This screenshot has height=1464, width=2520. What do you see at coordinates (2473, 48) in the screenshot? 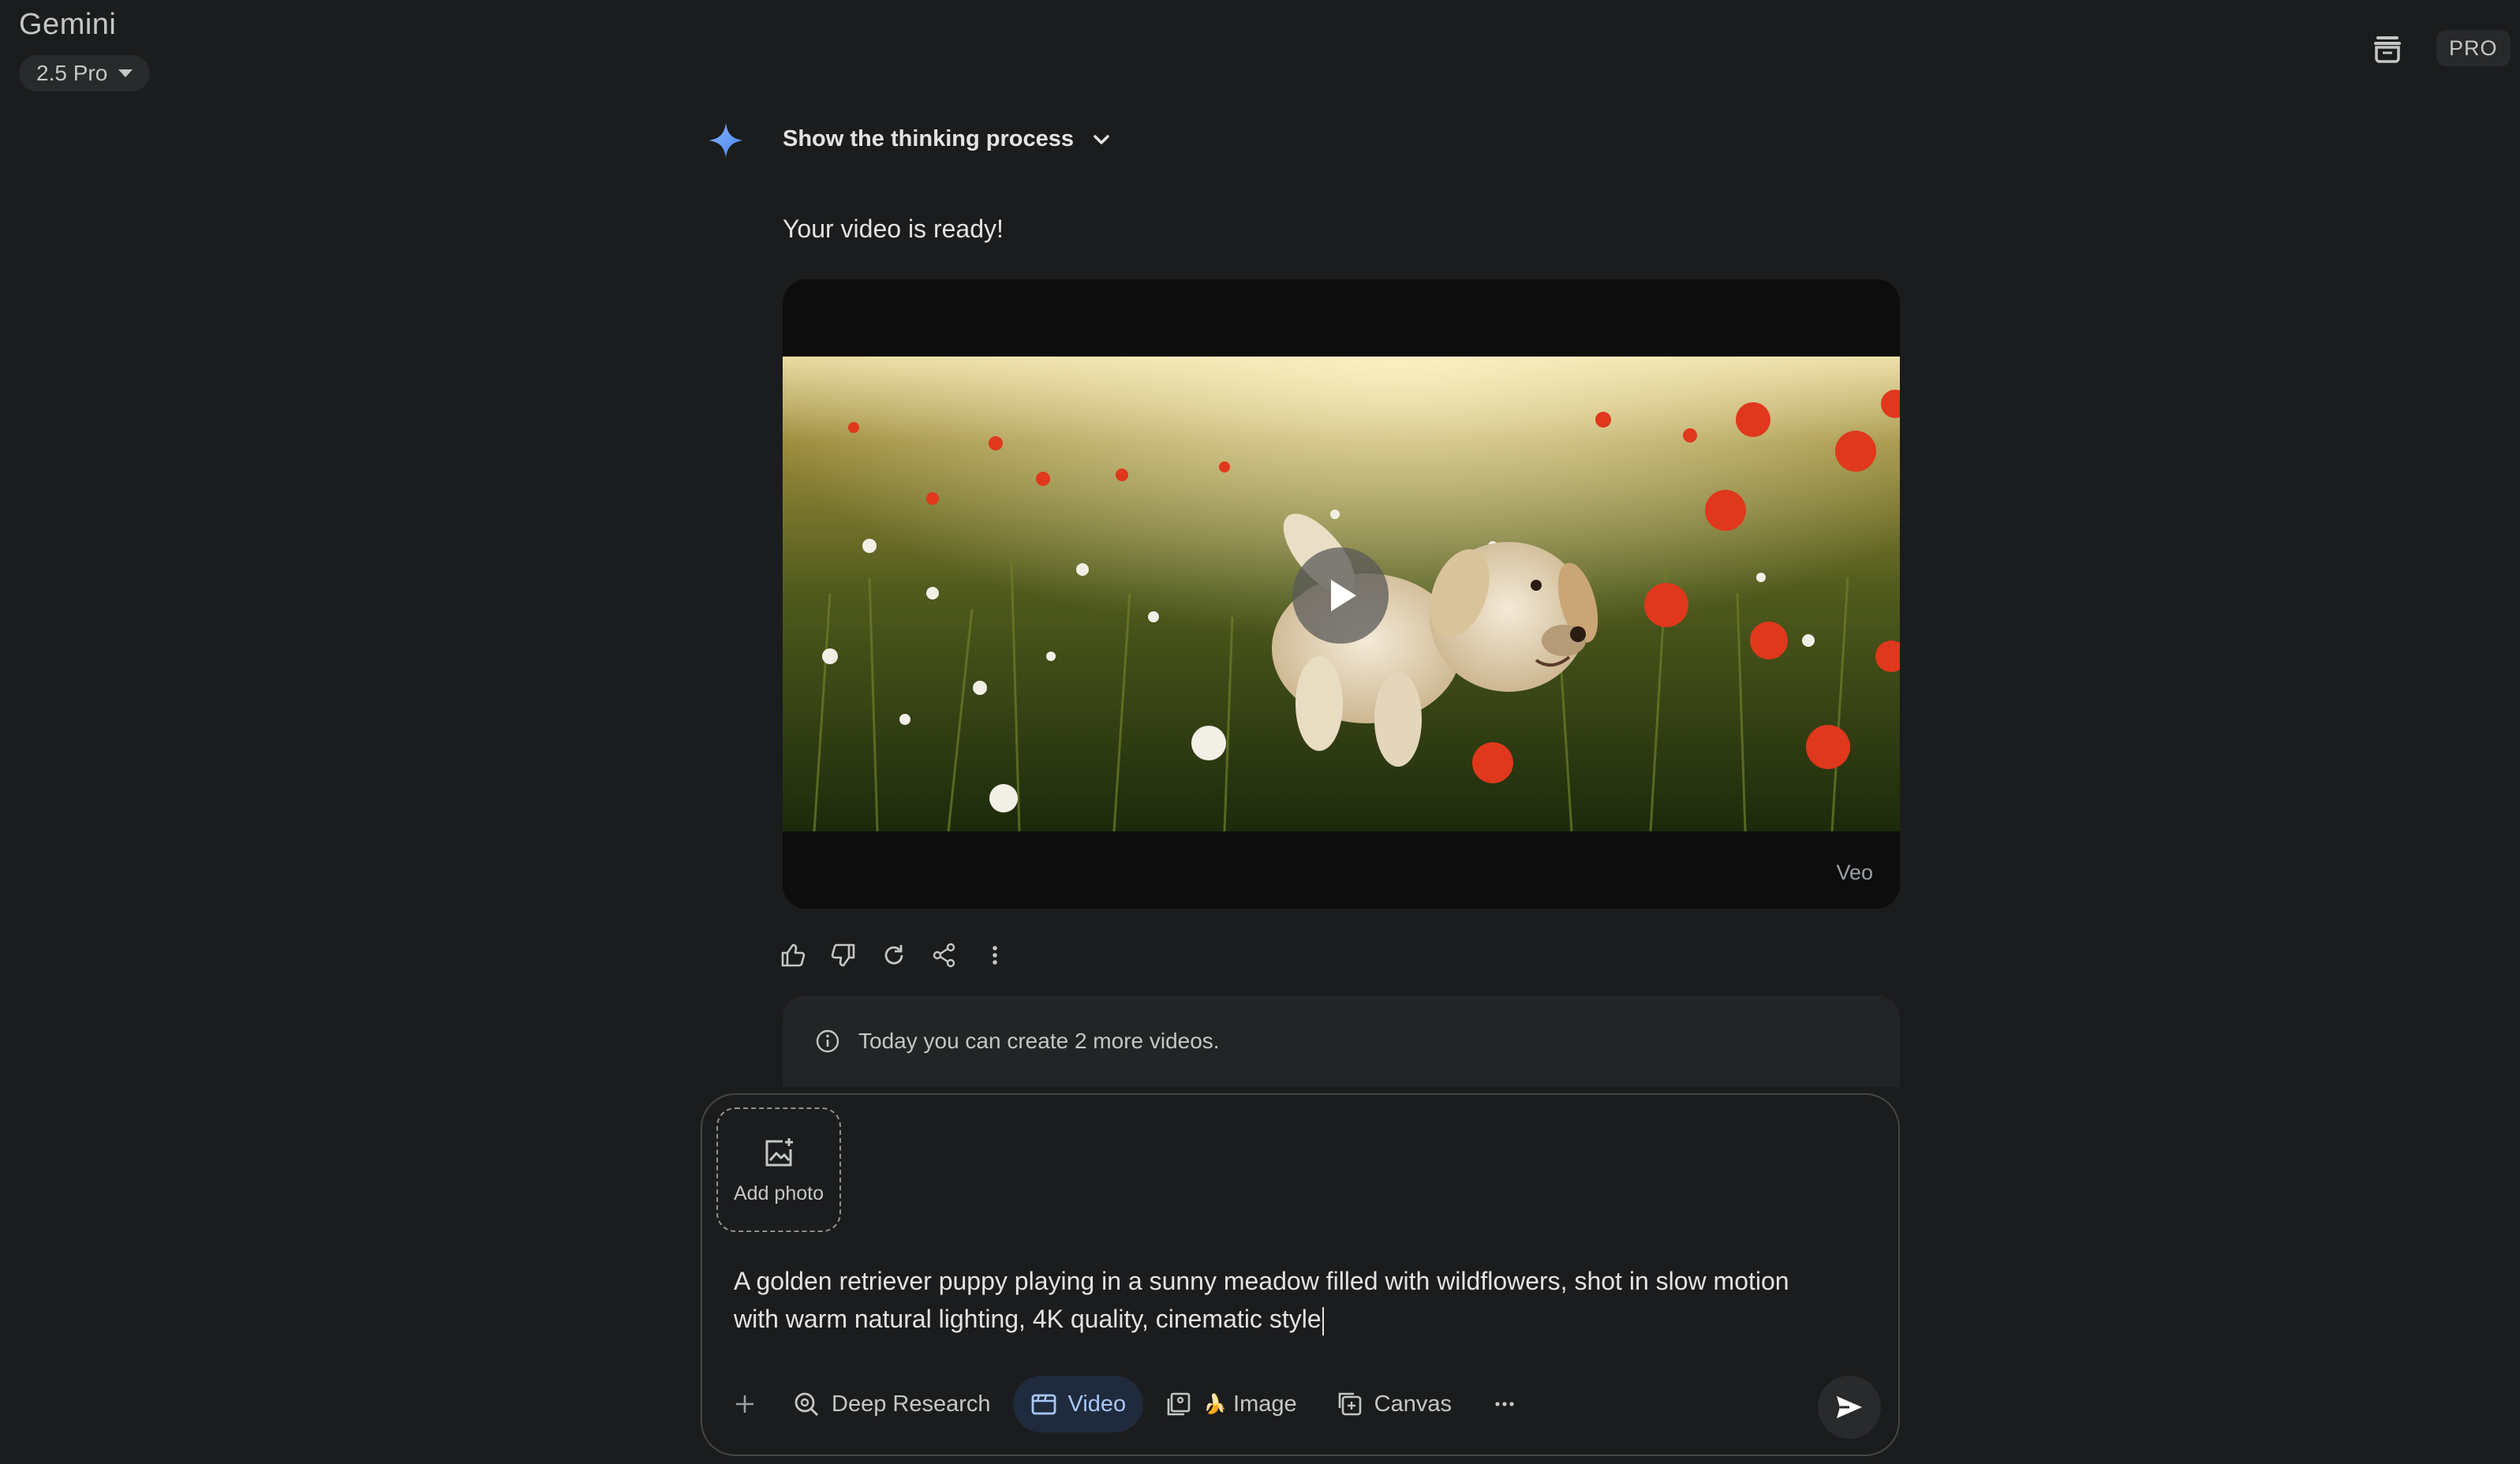
I see `pro-badge: PRO` at bounding box center [2473, 48].